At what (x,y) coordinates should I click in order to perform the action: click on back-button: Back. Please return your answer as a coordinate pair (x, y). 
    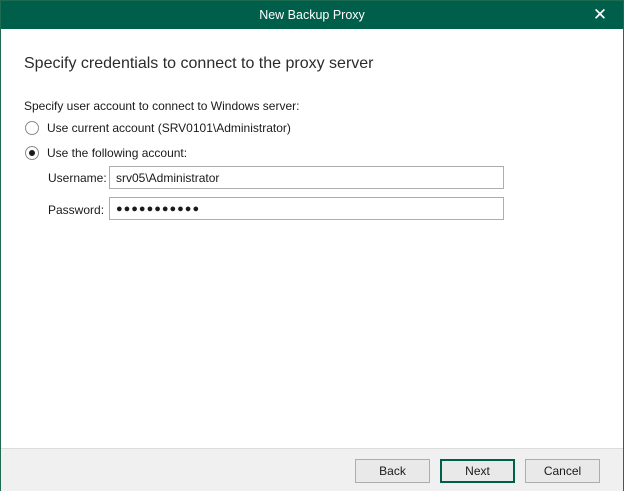
    Looking at the image, I should click on (392, 471).